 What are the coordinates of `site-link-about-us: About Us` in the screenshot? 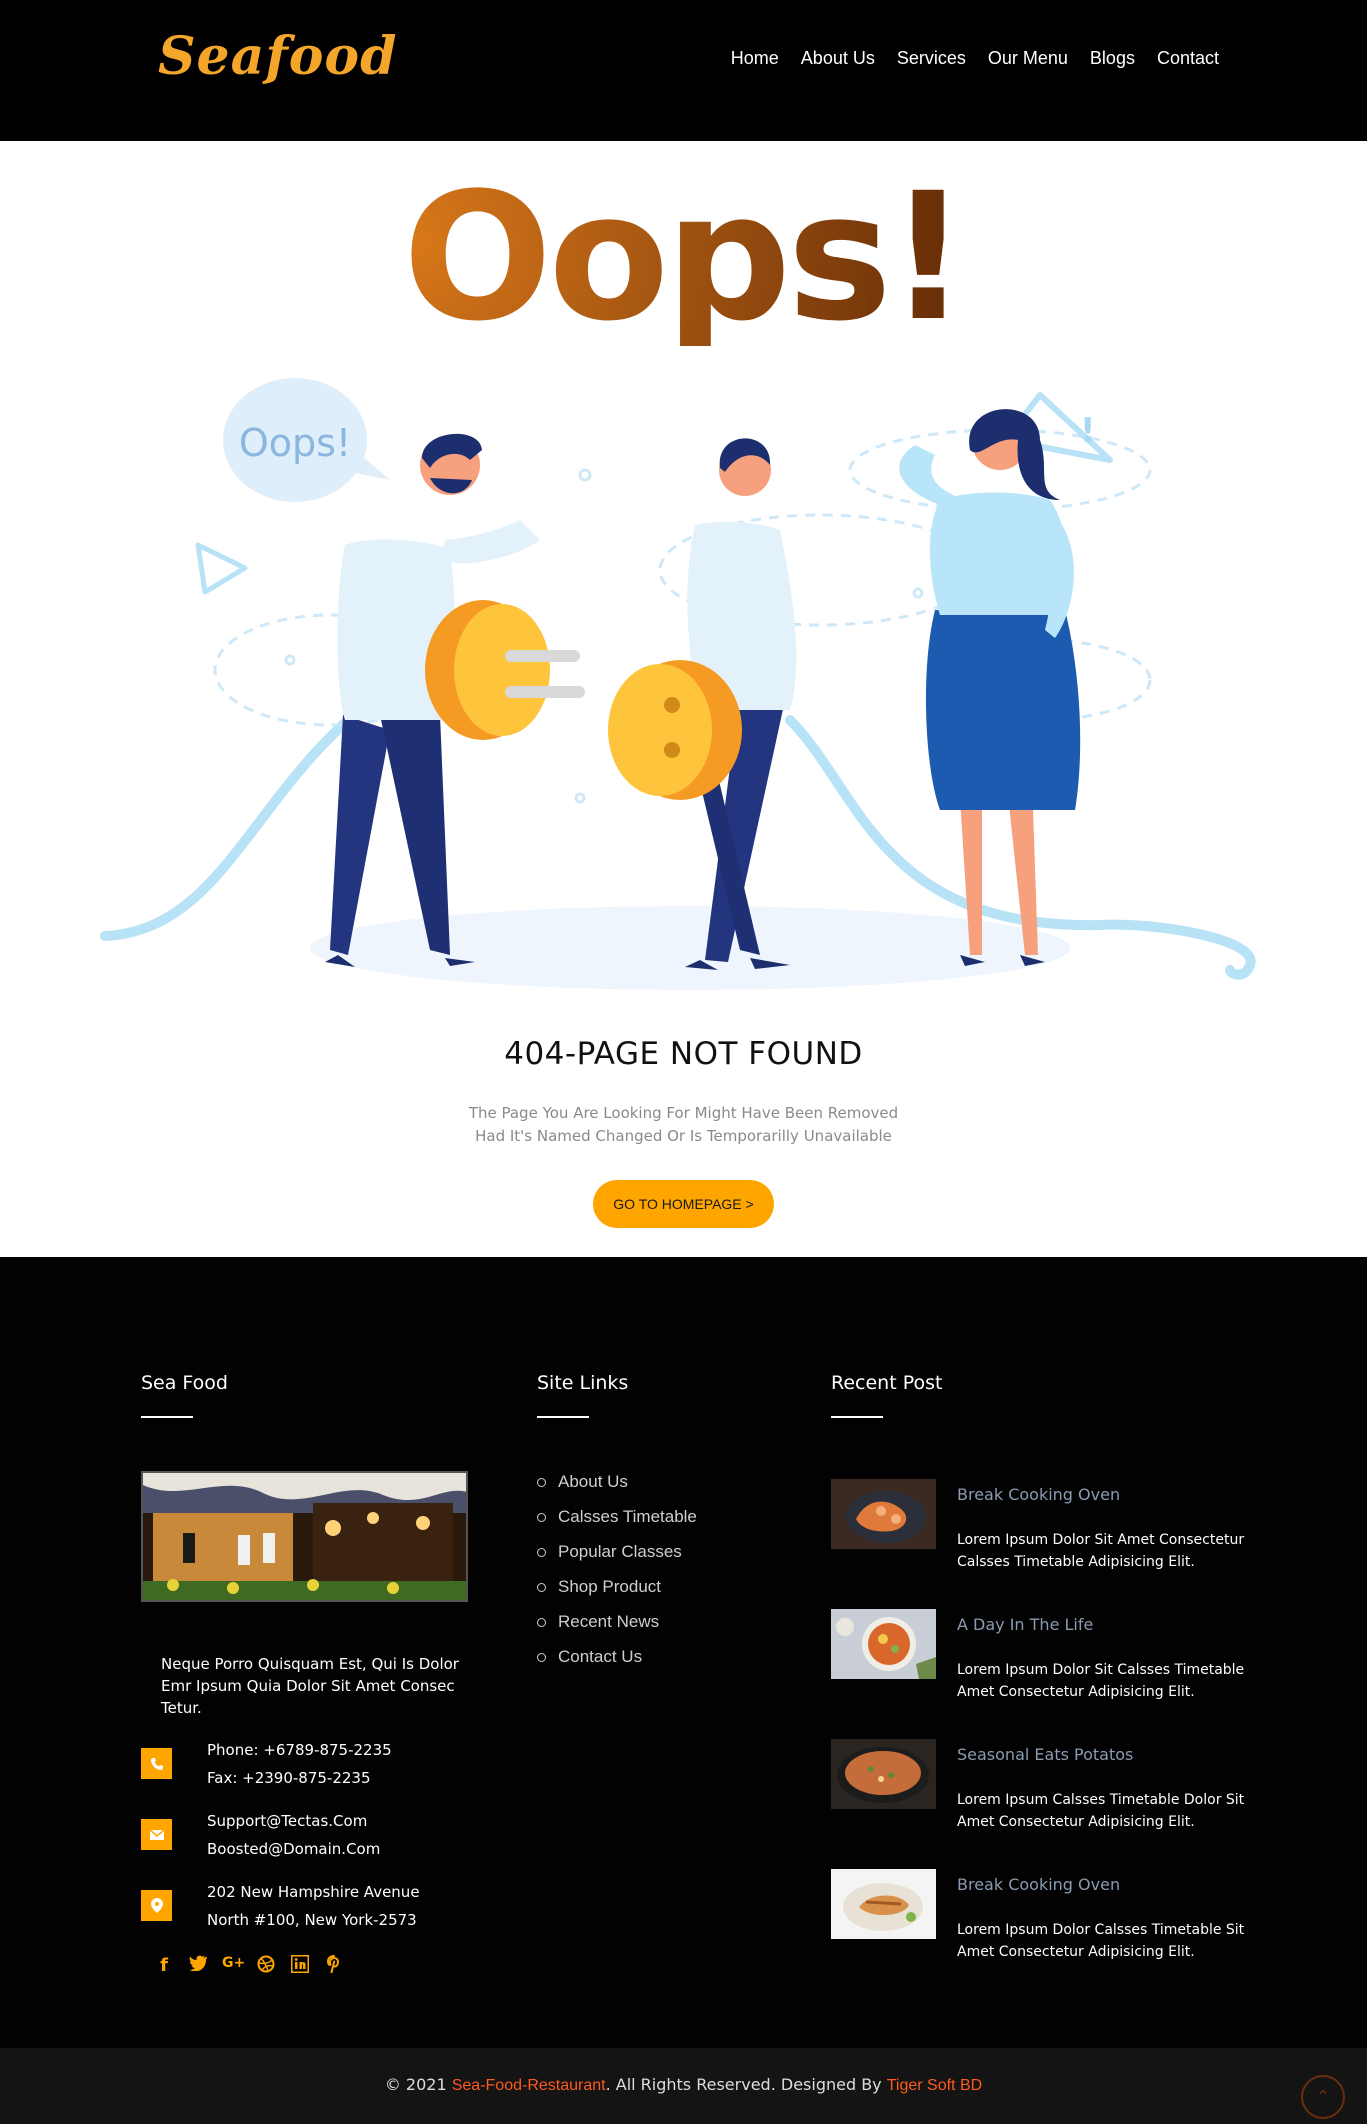 It's located at (617, 1489).